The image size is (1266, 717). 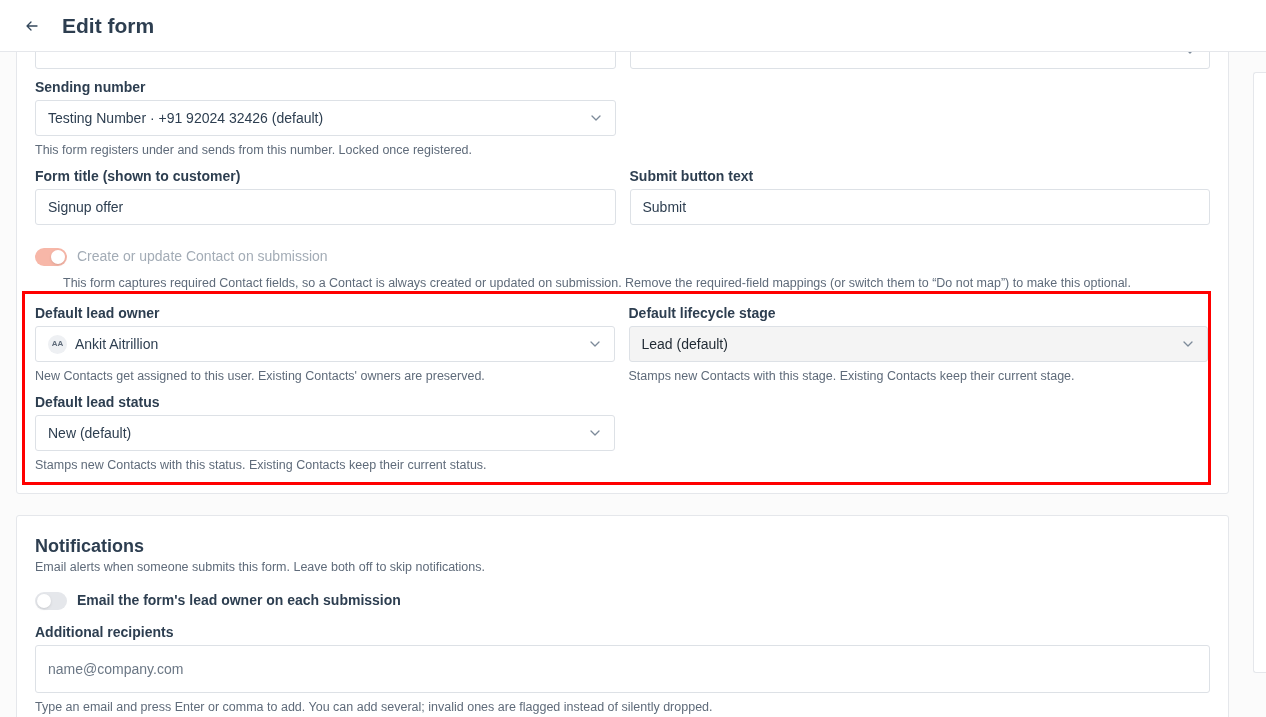 I want to click on section-description: Email alerts when someone submits this form. Leave both off to skip notifications., so click(x=260, y=567).